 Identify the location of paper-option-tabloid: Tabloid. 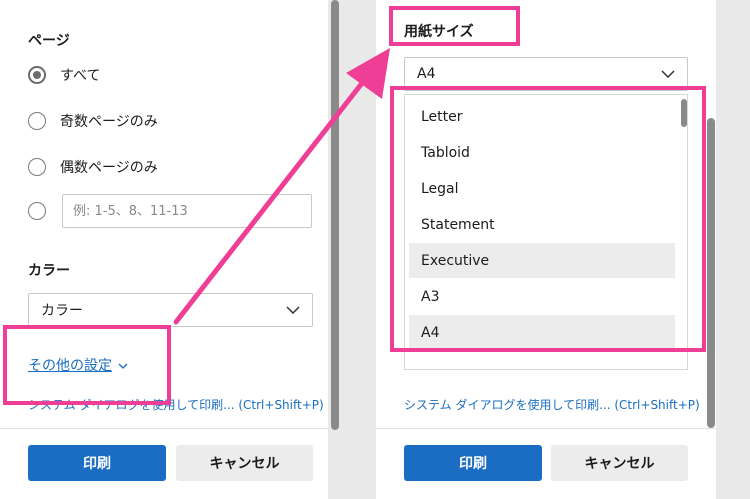
(542, 152).